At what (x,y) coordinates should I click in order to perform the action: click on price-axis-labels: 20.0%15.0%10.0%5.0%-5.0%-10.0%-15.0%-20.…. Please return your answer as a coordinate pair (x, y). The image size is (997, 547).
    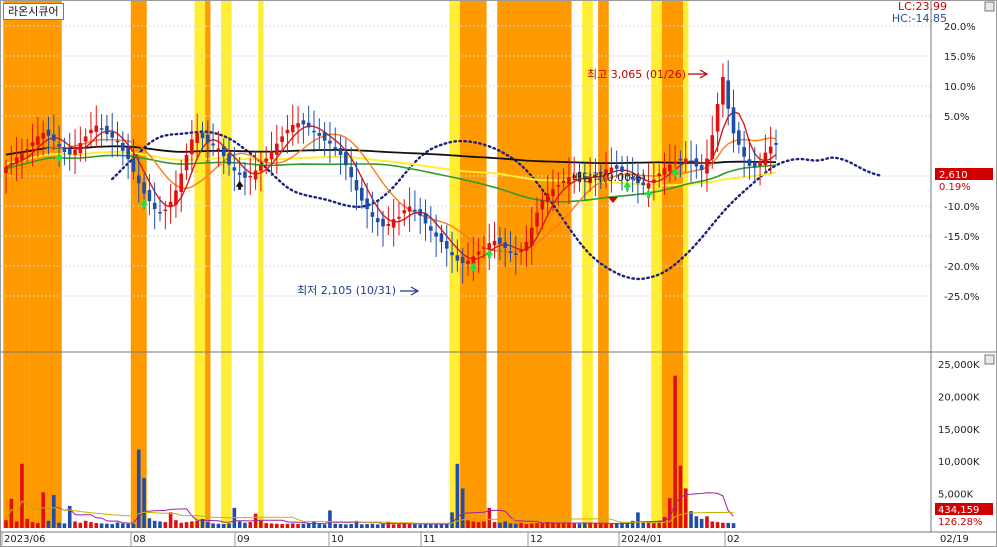
    Looking at the image, I should click on (961, 162).